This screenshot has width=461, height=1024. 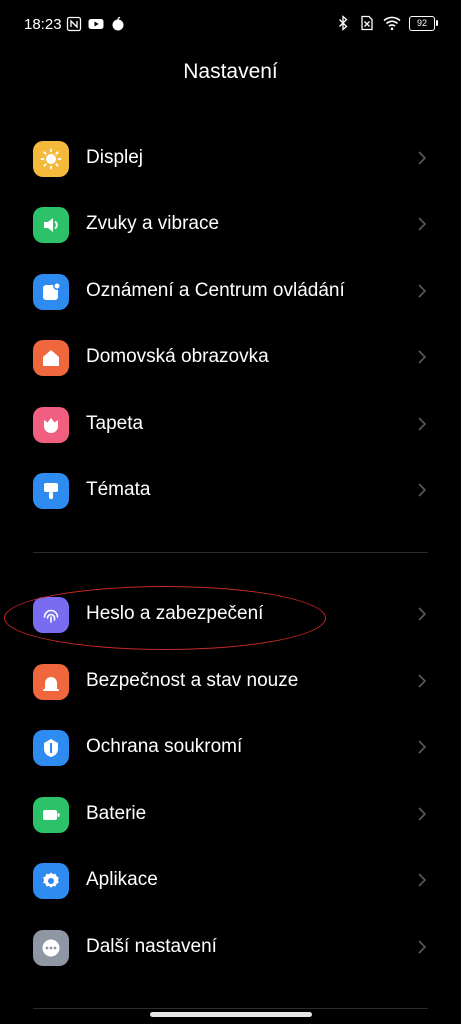 What do you see at coordinates (51, 881) in the screenshot?
I see `gear-icon` at bounding box center [51, 881].